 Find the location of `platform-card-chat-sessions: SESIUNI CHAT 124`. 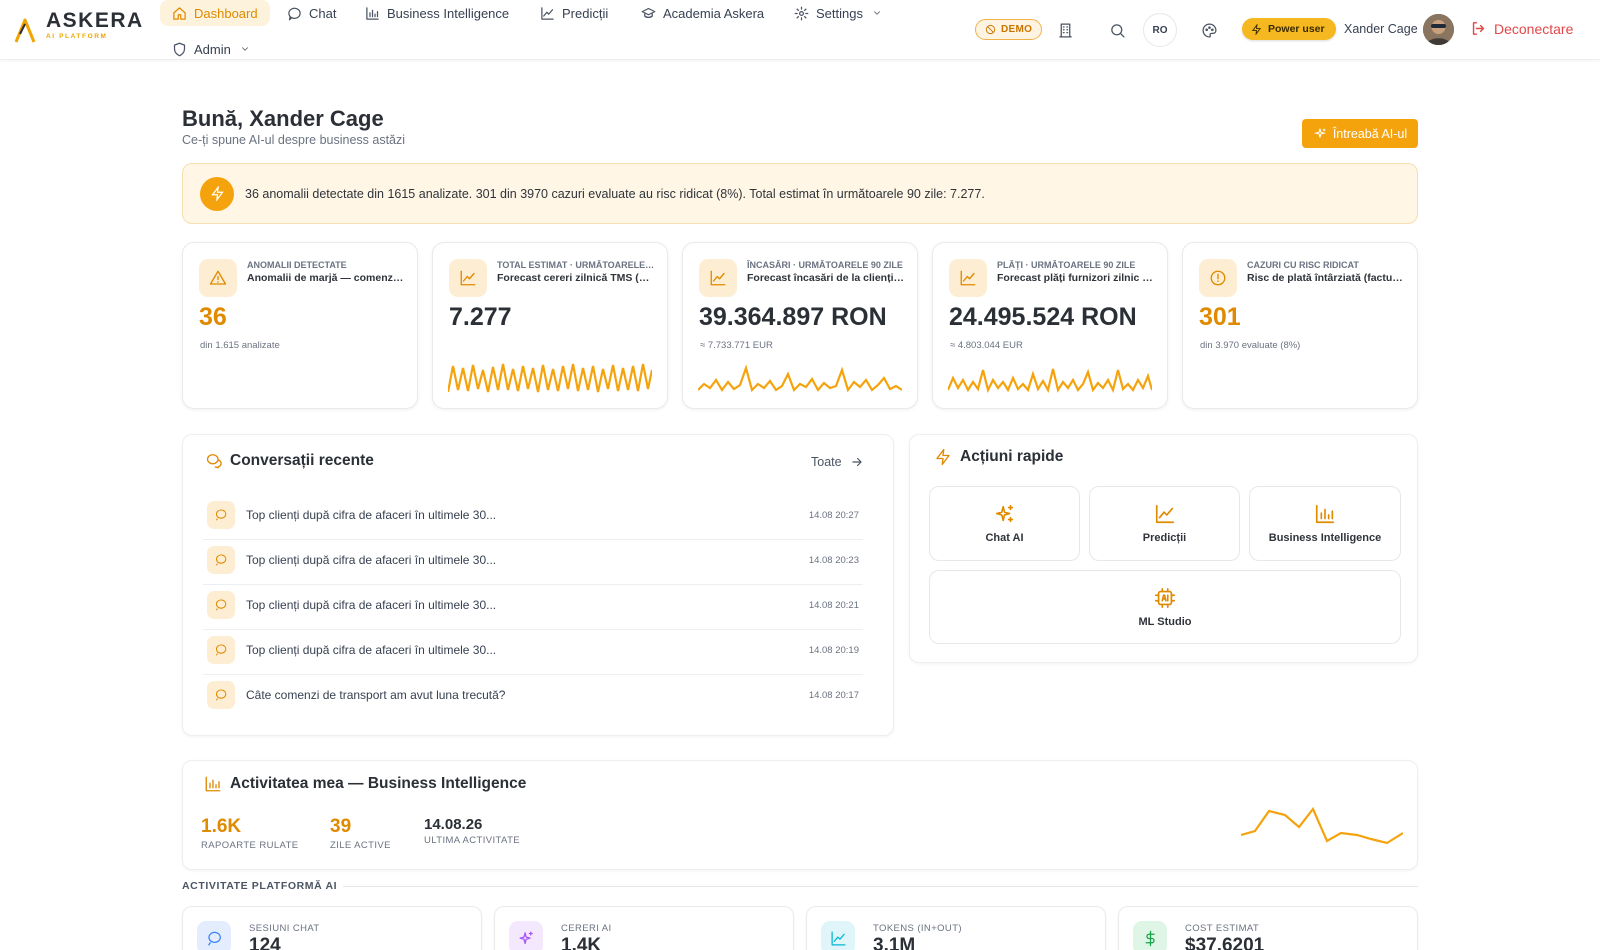

platform-card-chat-sessions: SESIUNI CHAT 124 is located at coordinates (332, 928).